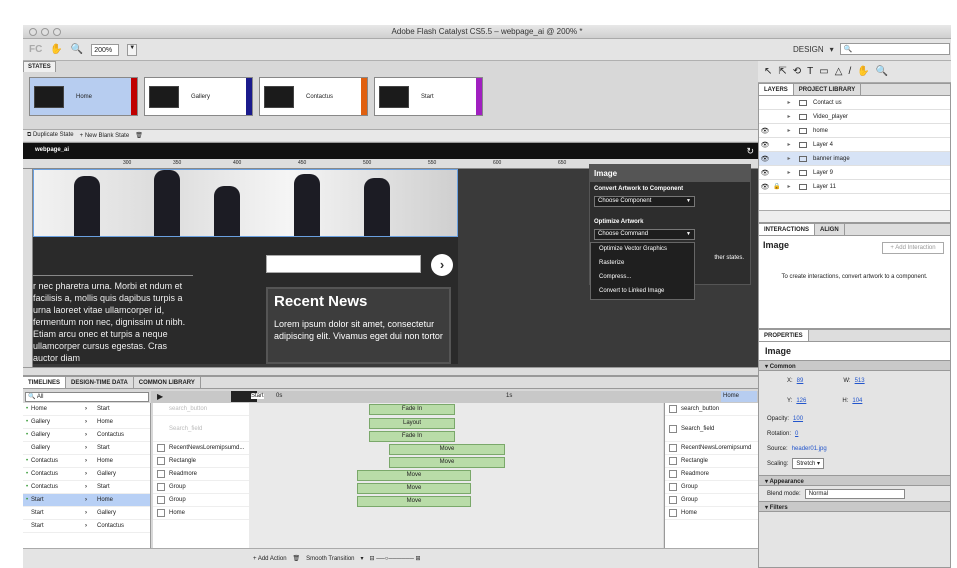 This screenshot has width=957, height=568. Describe the element at coordinates (823, 71) in the screenshot. I see `rectangle-tool-icon: ▭` at that location.